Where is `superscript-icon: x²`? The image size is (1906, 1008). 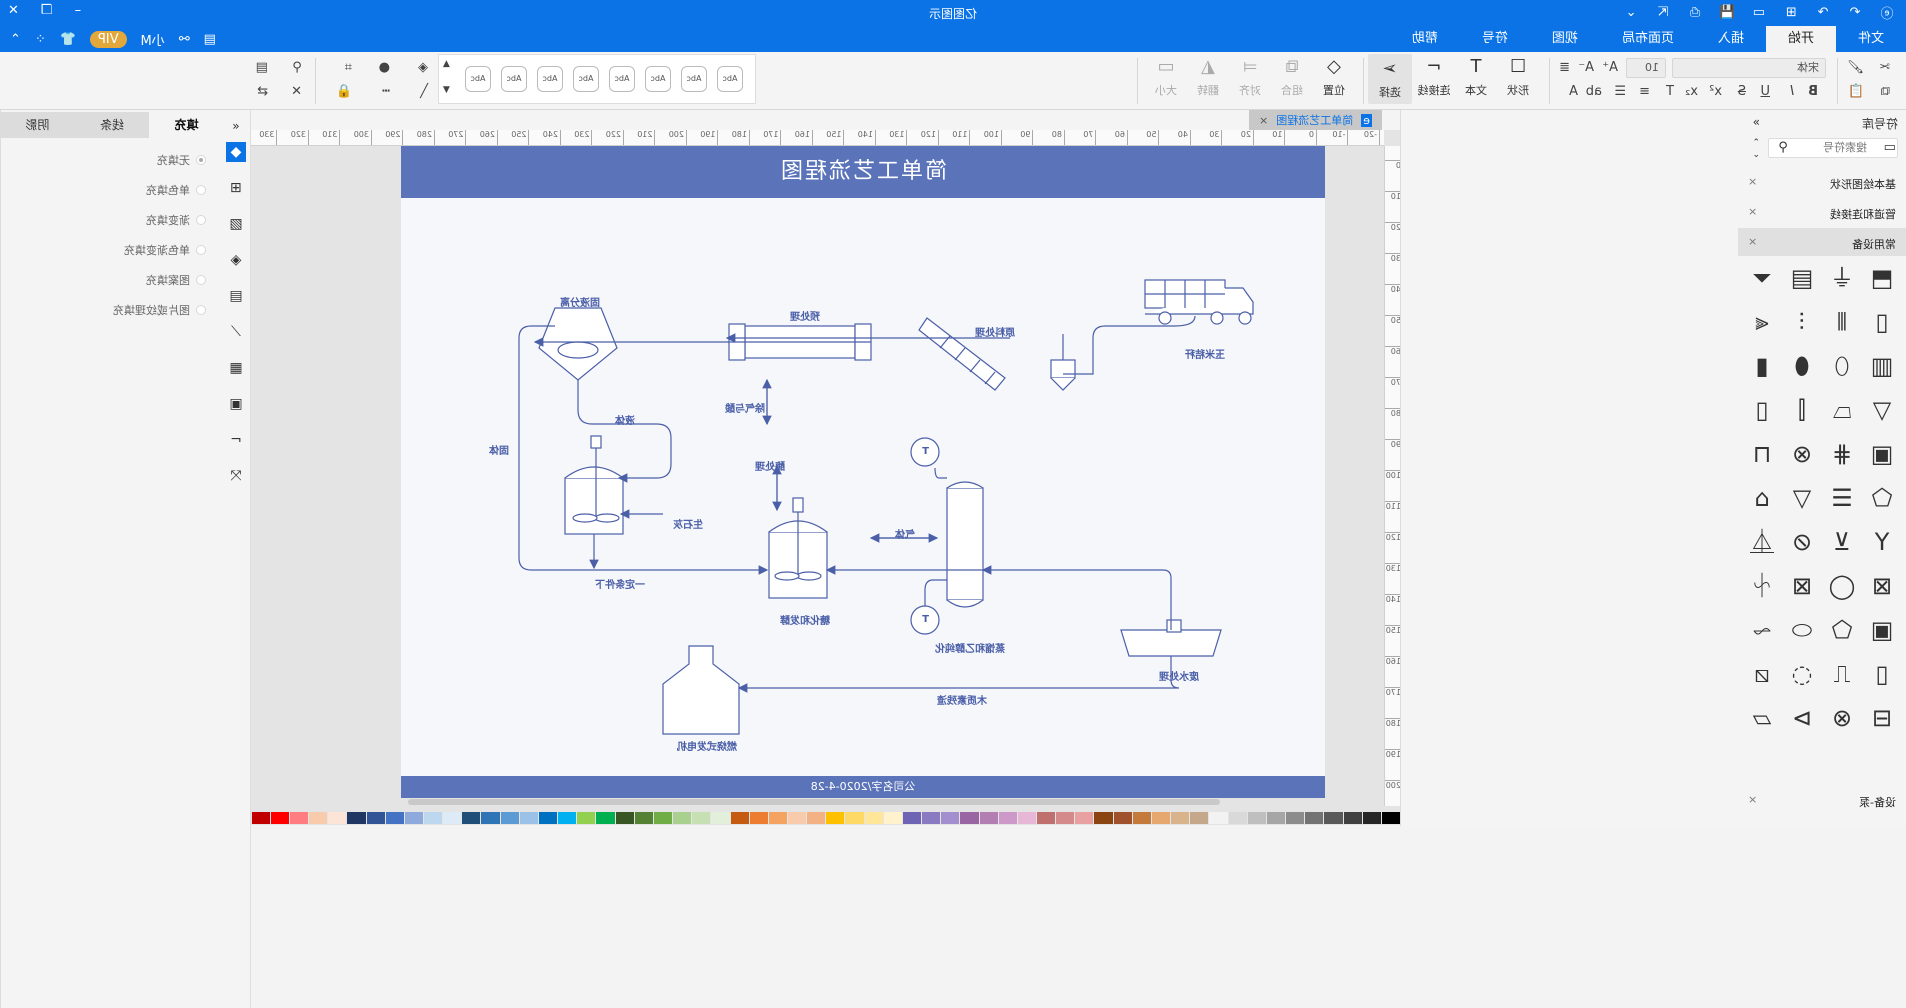 superscript-icon: x² is located at coordinates (1715, 91).